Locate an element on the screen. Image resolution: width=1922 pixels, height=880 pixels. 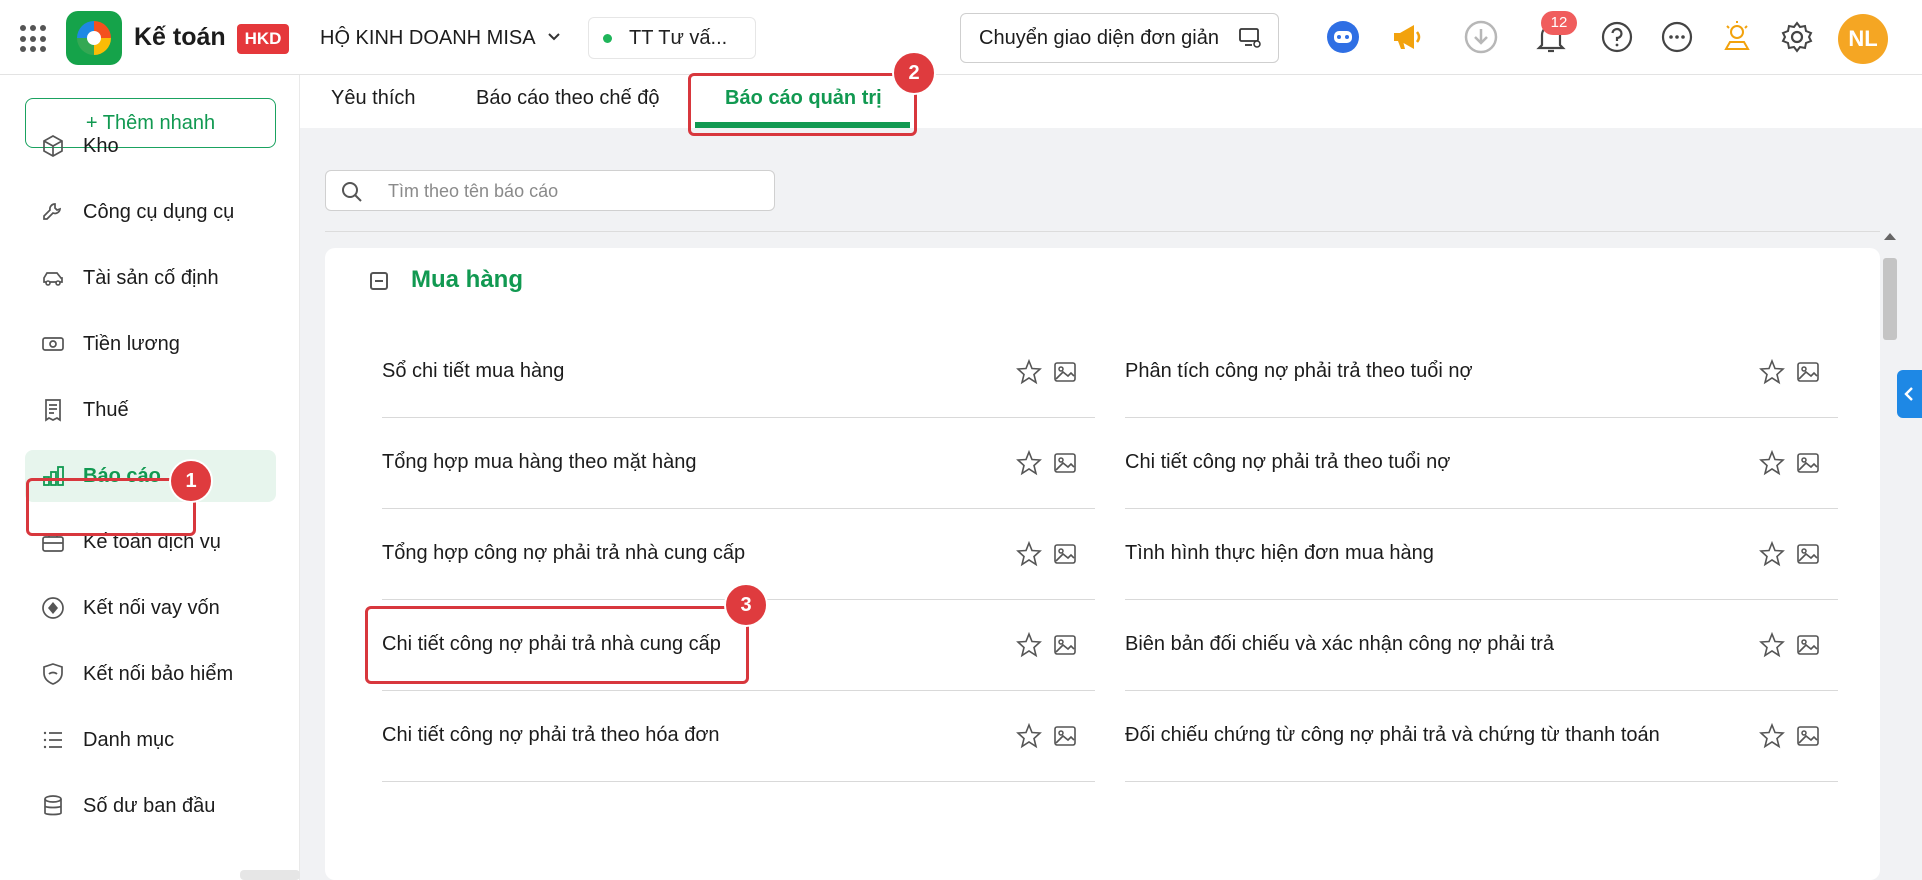
help-icon is located at coordinates (1617, 37).